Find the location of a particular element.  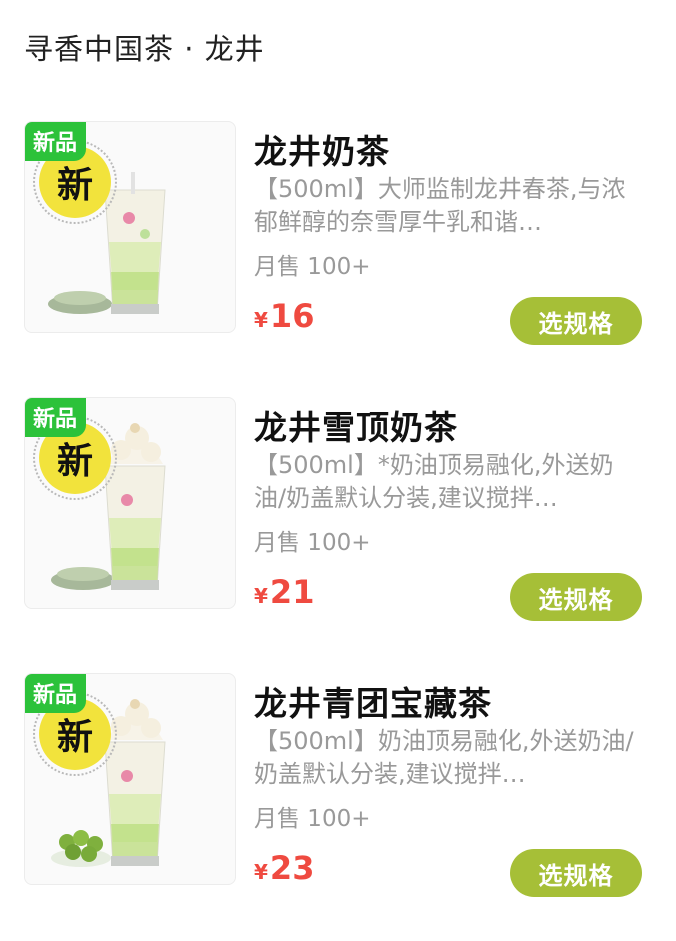

product-name: 龙井雪顶奶茶 is located at coordinates (356, 427).